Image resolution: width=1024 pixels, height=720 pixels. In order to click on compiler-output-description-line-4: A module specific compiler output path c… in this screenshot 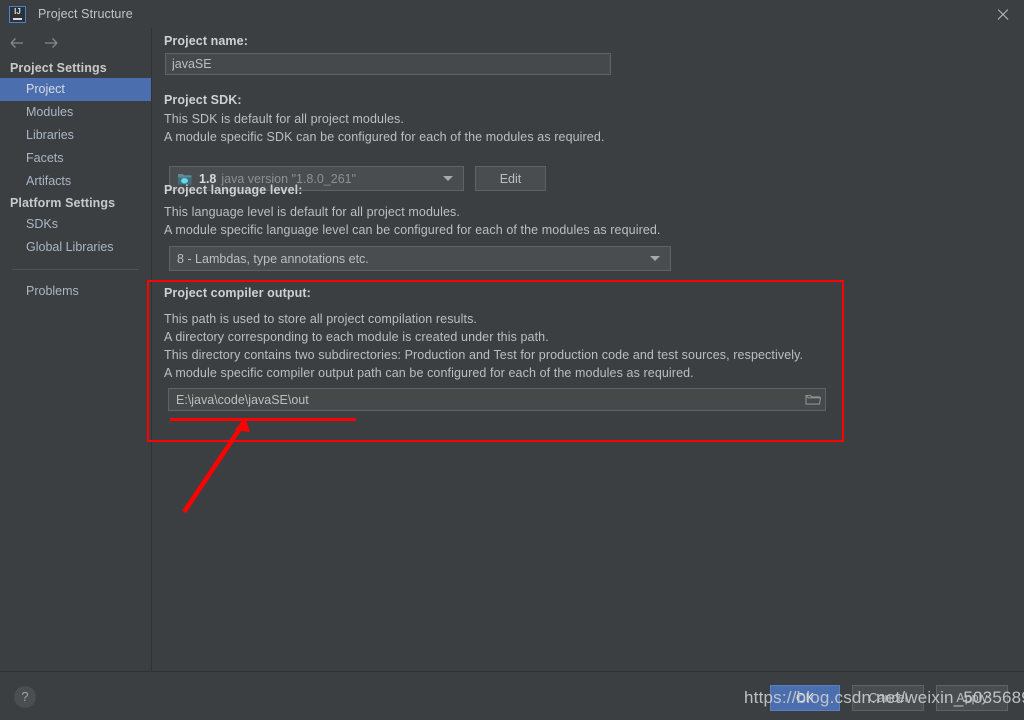, I will do `click(429, 373)`.